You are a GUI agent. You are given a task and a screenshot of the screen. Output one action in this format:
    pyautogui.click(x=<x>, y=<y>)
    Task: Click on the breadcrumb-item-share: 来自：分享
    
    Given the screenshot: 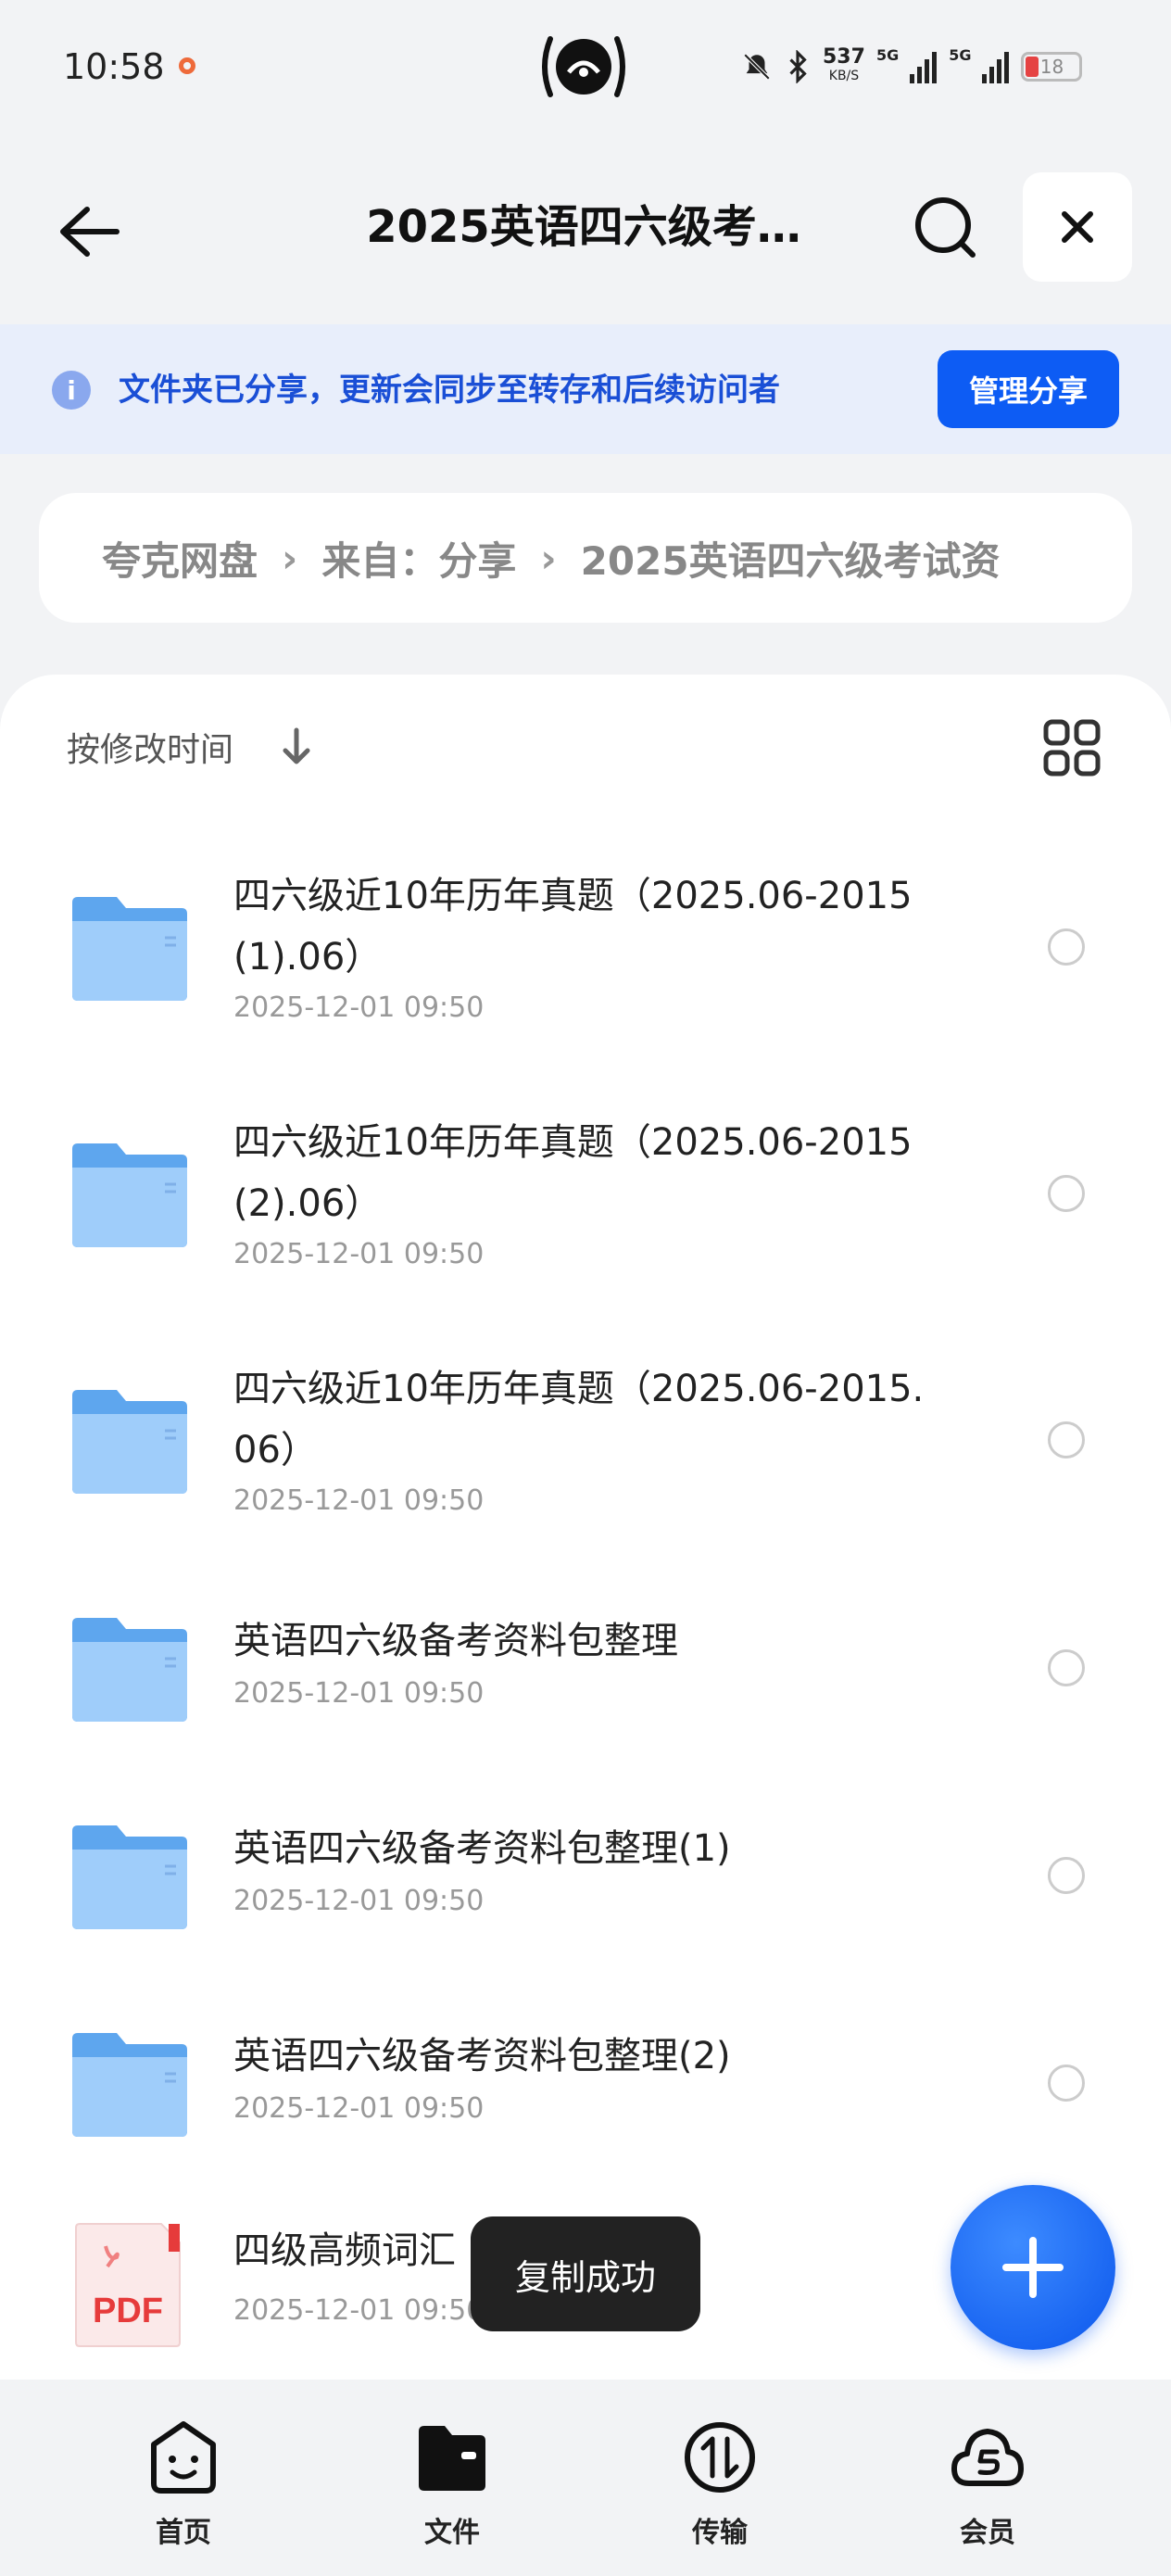 What is the action you would take?
    pyautogui.click(x=419, y=558)
    